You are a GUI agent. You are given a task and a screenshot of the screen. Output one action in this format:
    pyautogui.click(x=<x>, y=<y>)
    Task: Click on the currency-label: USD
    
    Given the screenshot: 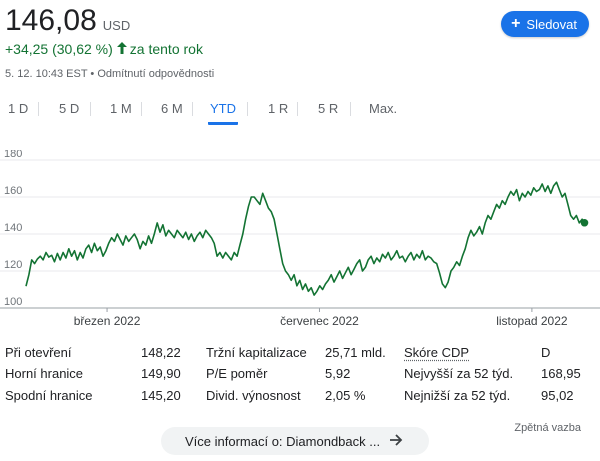 What is the action you would take?
    pyautogui.click(x=116, y=25)
    